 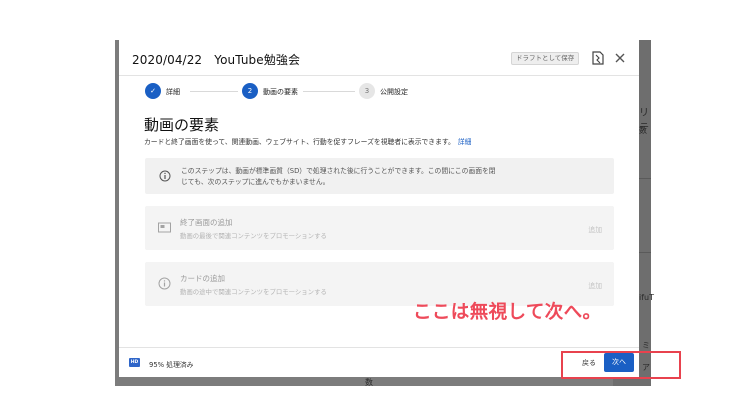 I want to click on info-icon, so click(x=165, y=176).